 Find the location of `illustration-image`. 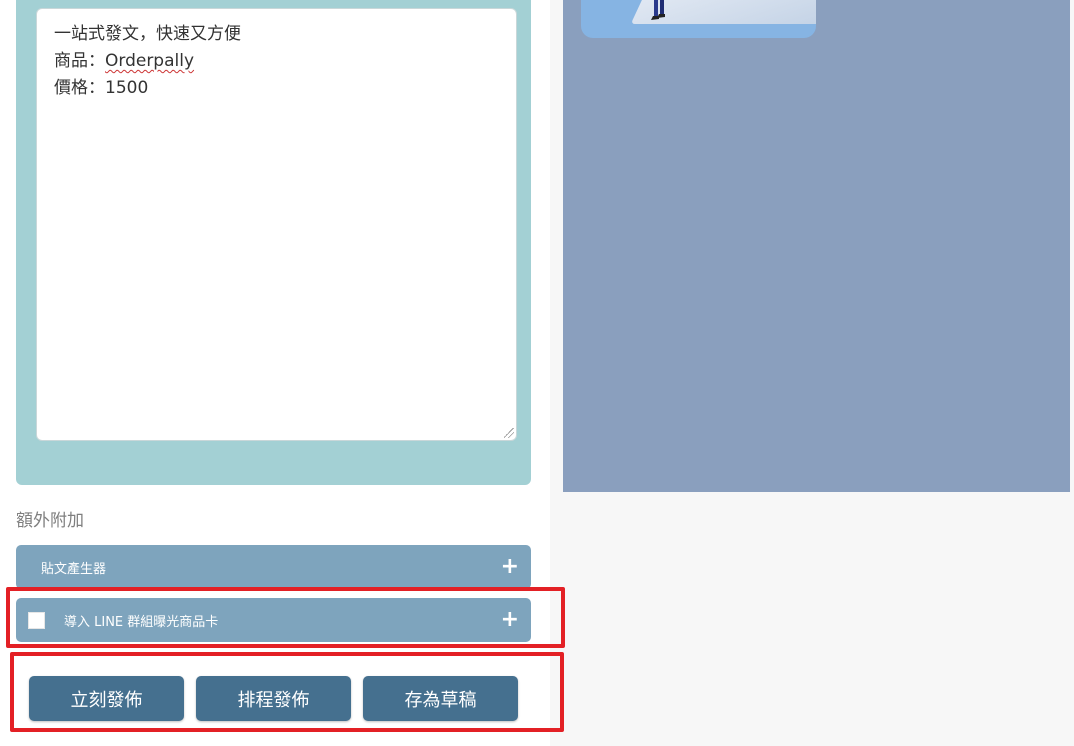

illustration-image is located at coordinates (698, 19).